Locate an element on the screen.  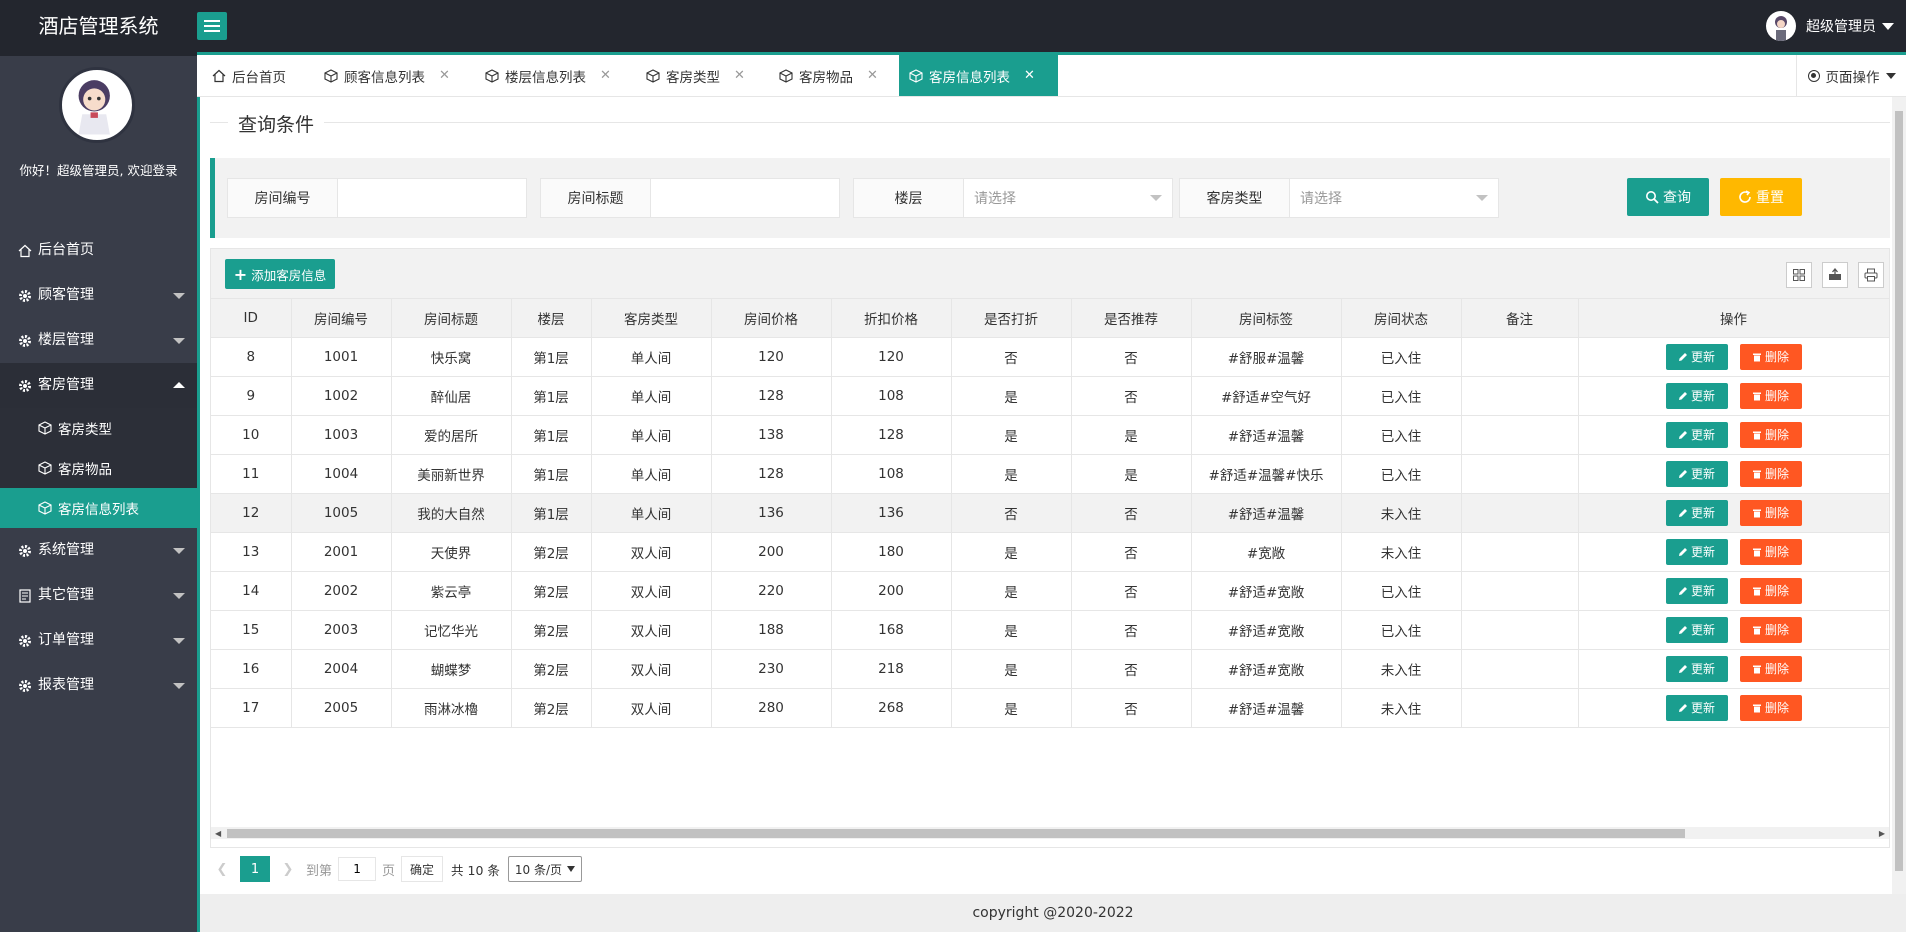
column-header: 房间编号 is located at coordinates (341, 318).